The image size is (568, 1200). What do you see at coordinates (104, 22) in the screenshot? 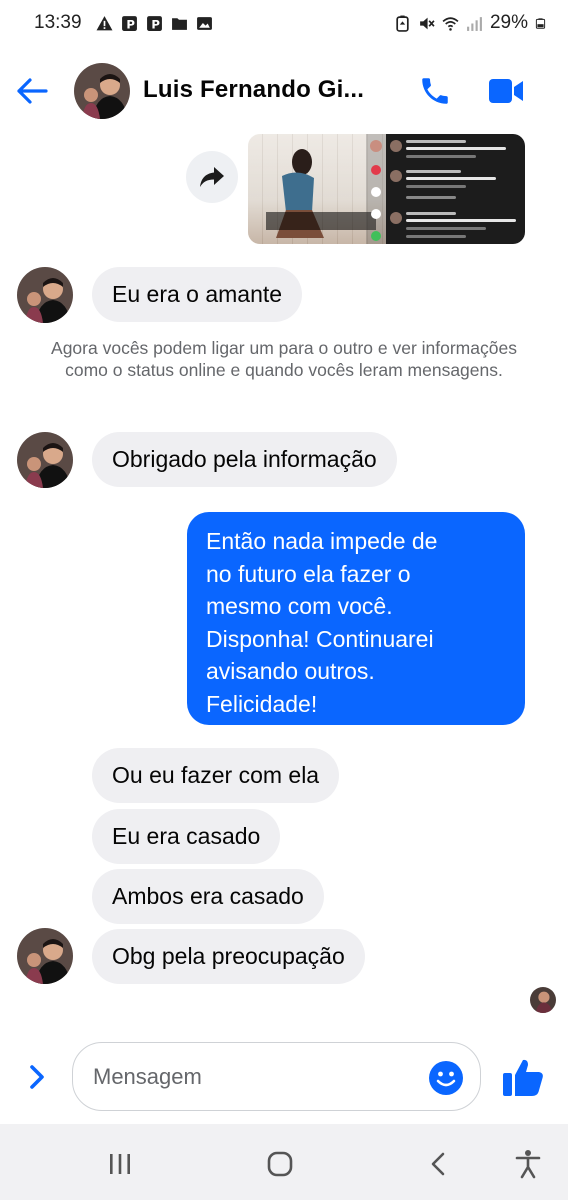
I see `warning-icon` at bounding box center [104, 22].